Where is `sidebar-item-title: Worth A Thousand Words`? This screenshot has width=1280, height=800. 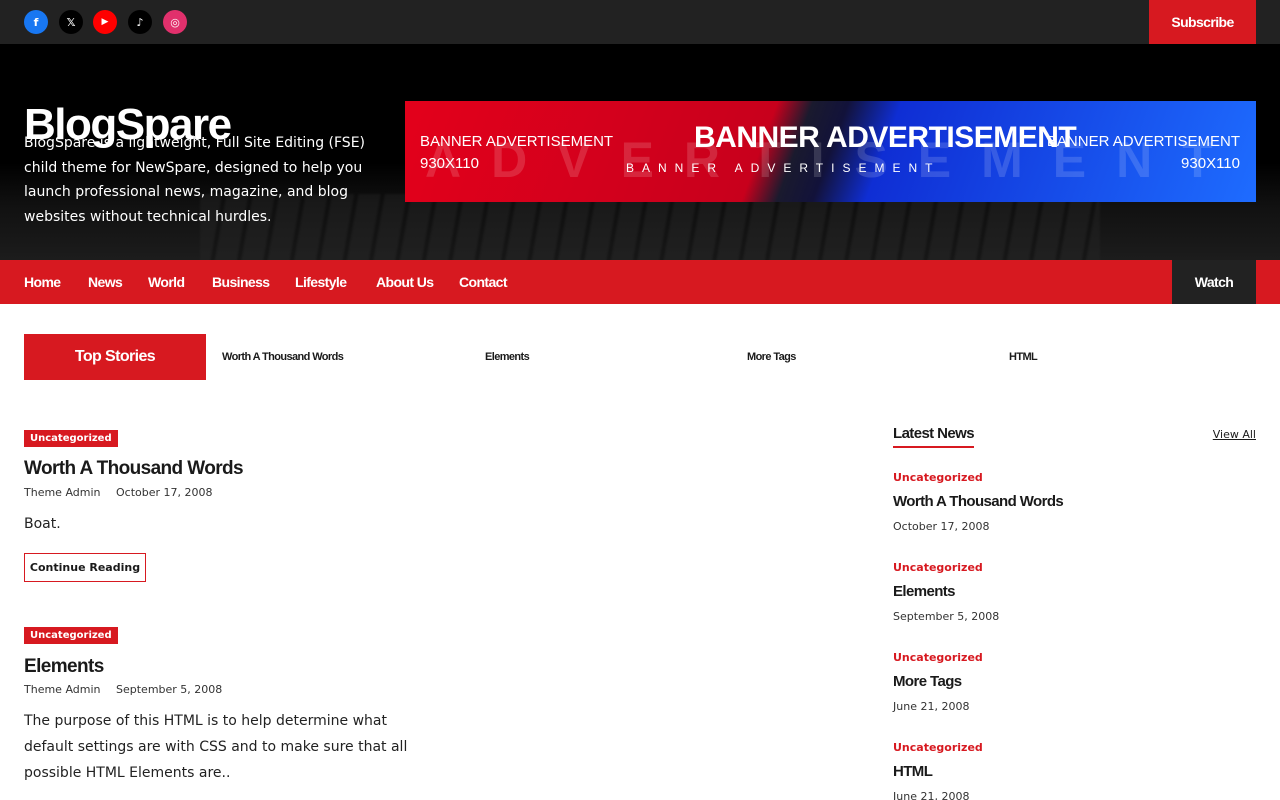
sidebar-item-title: Worth A Thousand Words is located at coordinates (978, 501).